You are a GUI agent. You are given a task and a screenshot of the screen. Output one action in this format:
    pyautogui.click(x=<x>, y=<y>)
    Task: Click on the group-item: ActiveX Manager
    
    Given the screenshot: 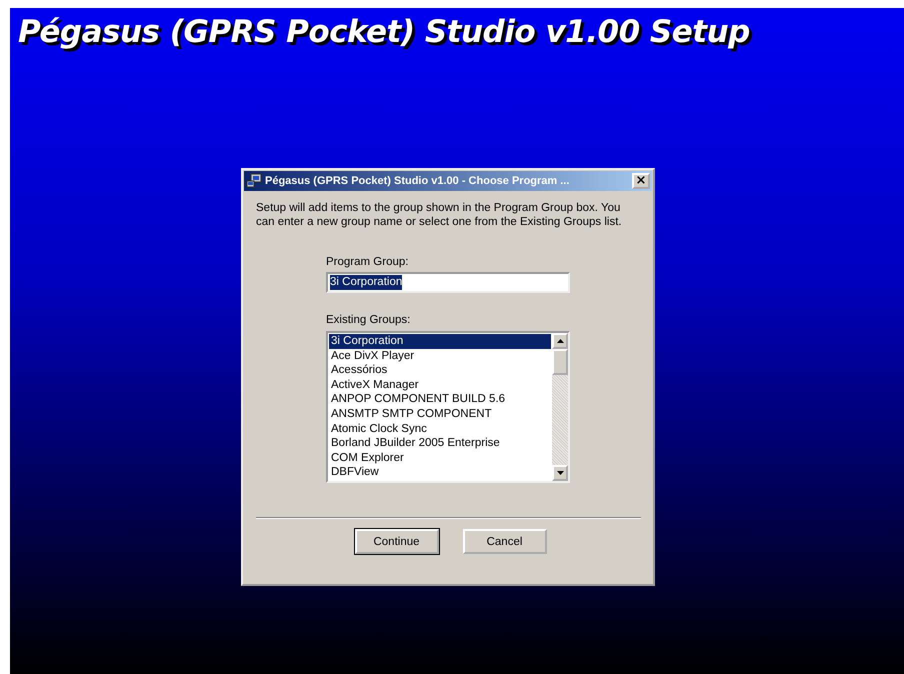 What is the action you would take?
    pyautogui.click(x=440, y=385)
    